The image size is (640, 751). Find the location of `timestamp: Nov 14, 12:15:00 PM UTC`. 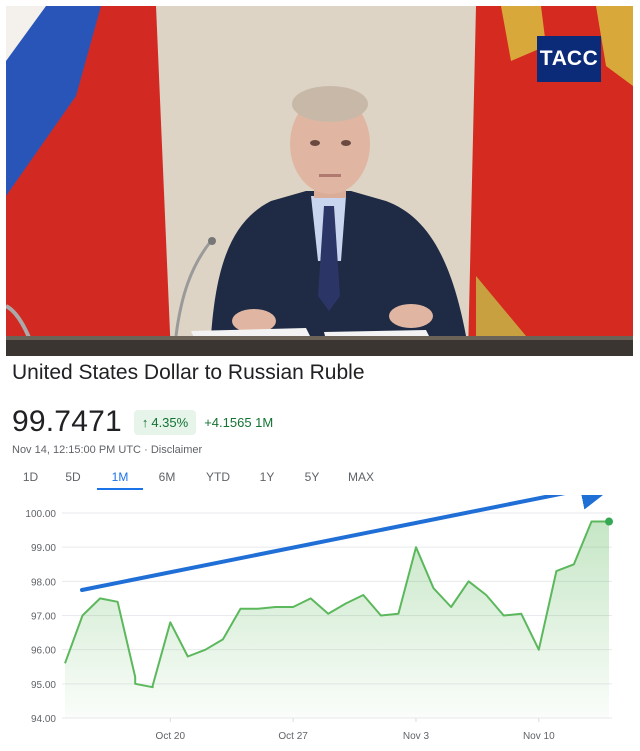

timestamp: Nov 14, 12:15:00 PM UTC is located at coordinates (77, 450).